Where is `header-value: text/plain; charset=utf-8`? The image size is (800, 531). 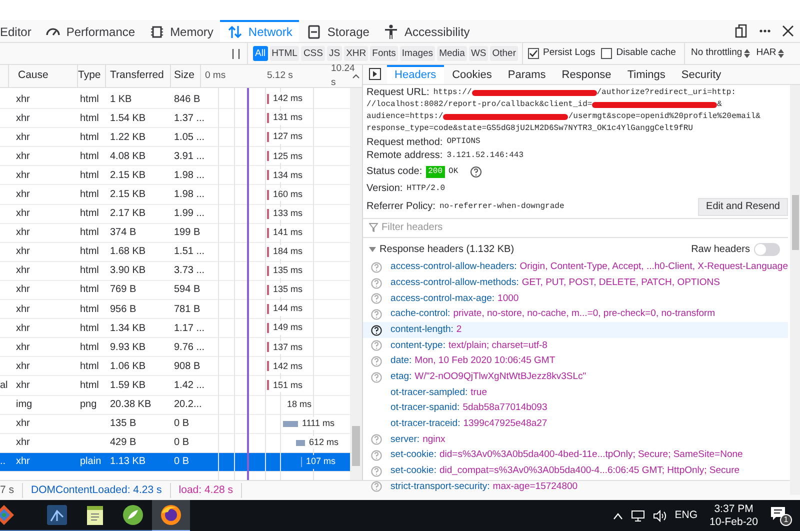
header-value: text/plain; charset=utf-8 is located at coordinates (498, 345).